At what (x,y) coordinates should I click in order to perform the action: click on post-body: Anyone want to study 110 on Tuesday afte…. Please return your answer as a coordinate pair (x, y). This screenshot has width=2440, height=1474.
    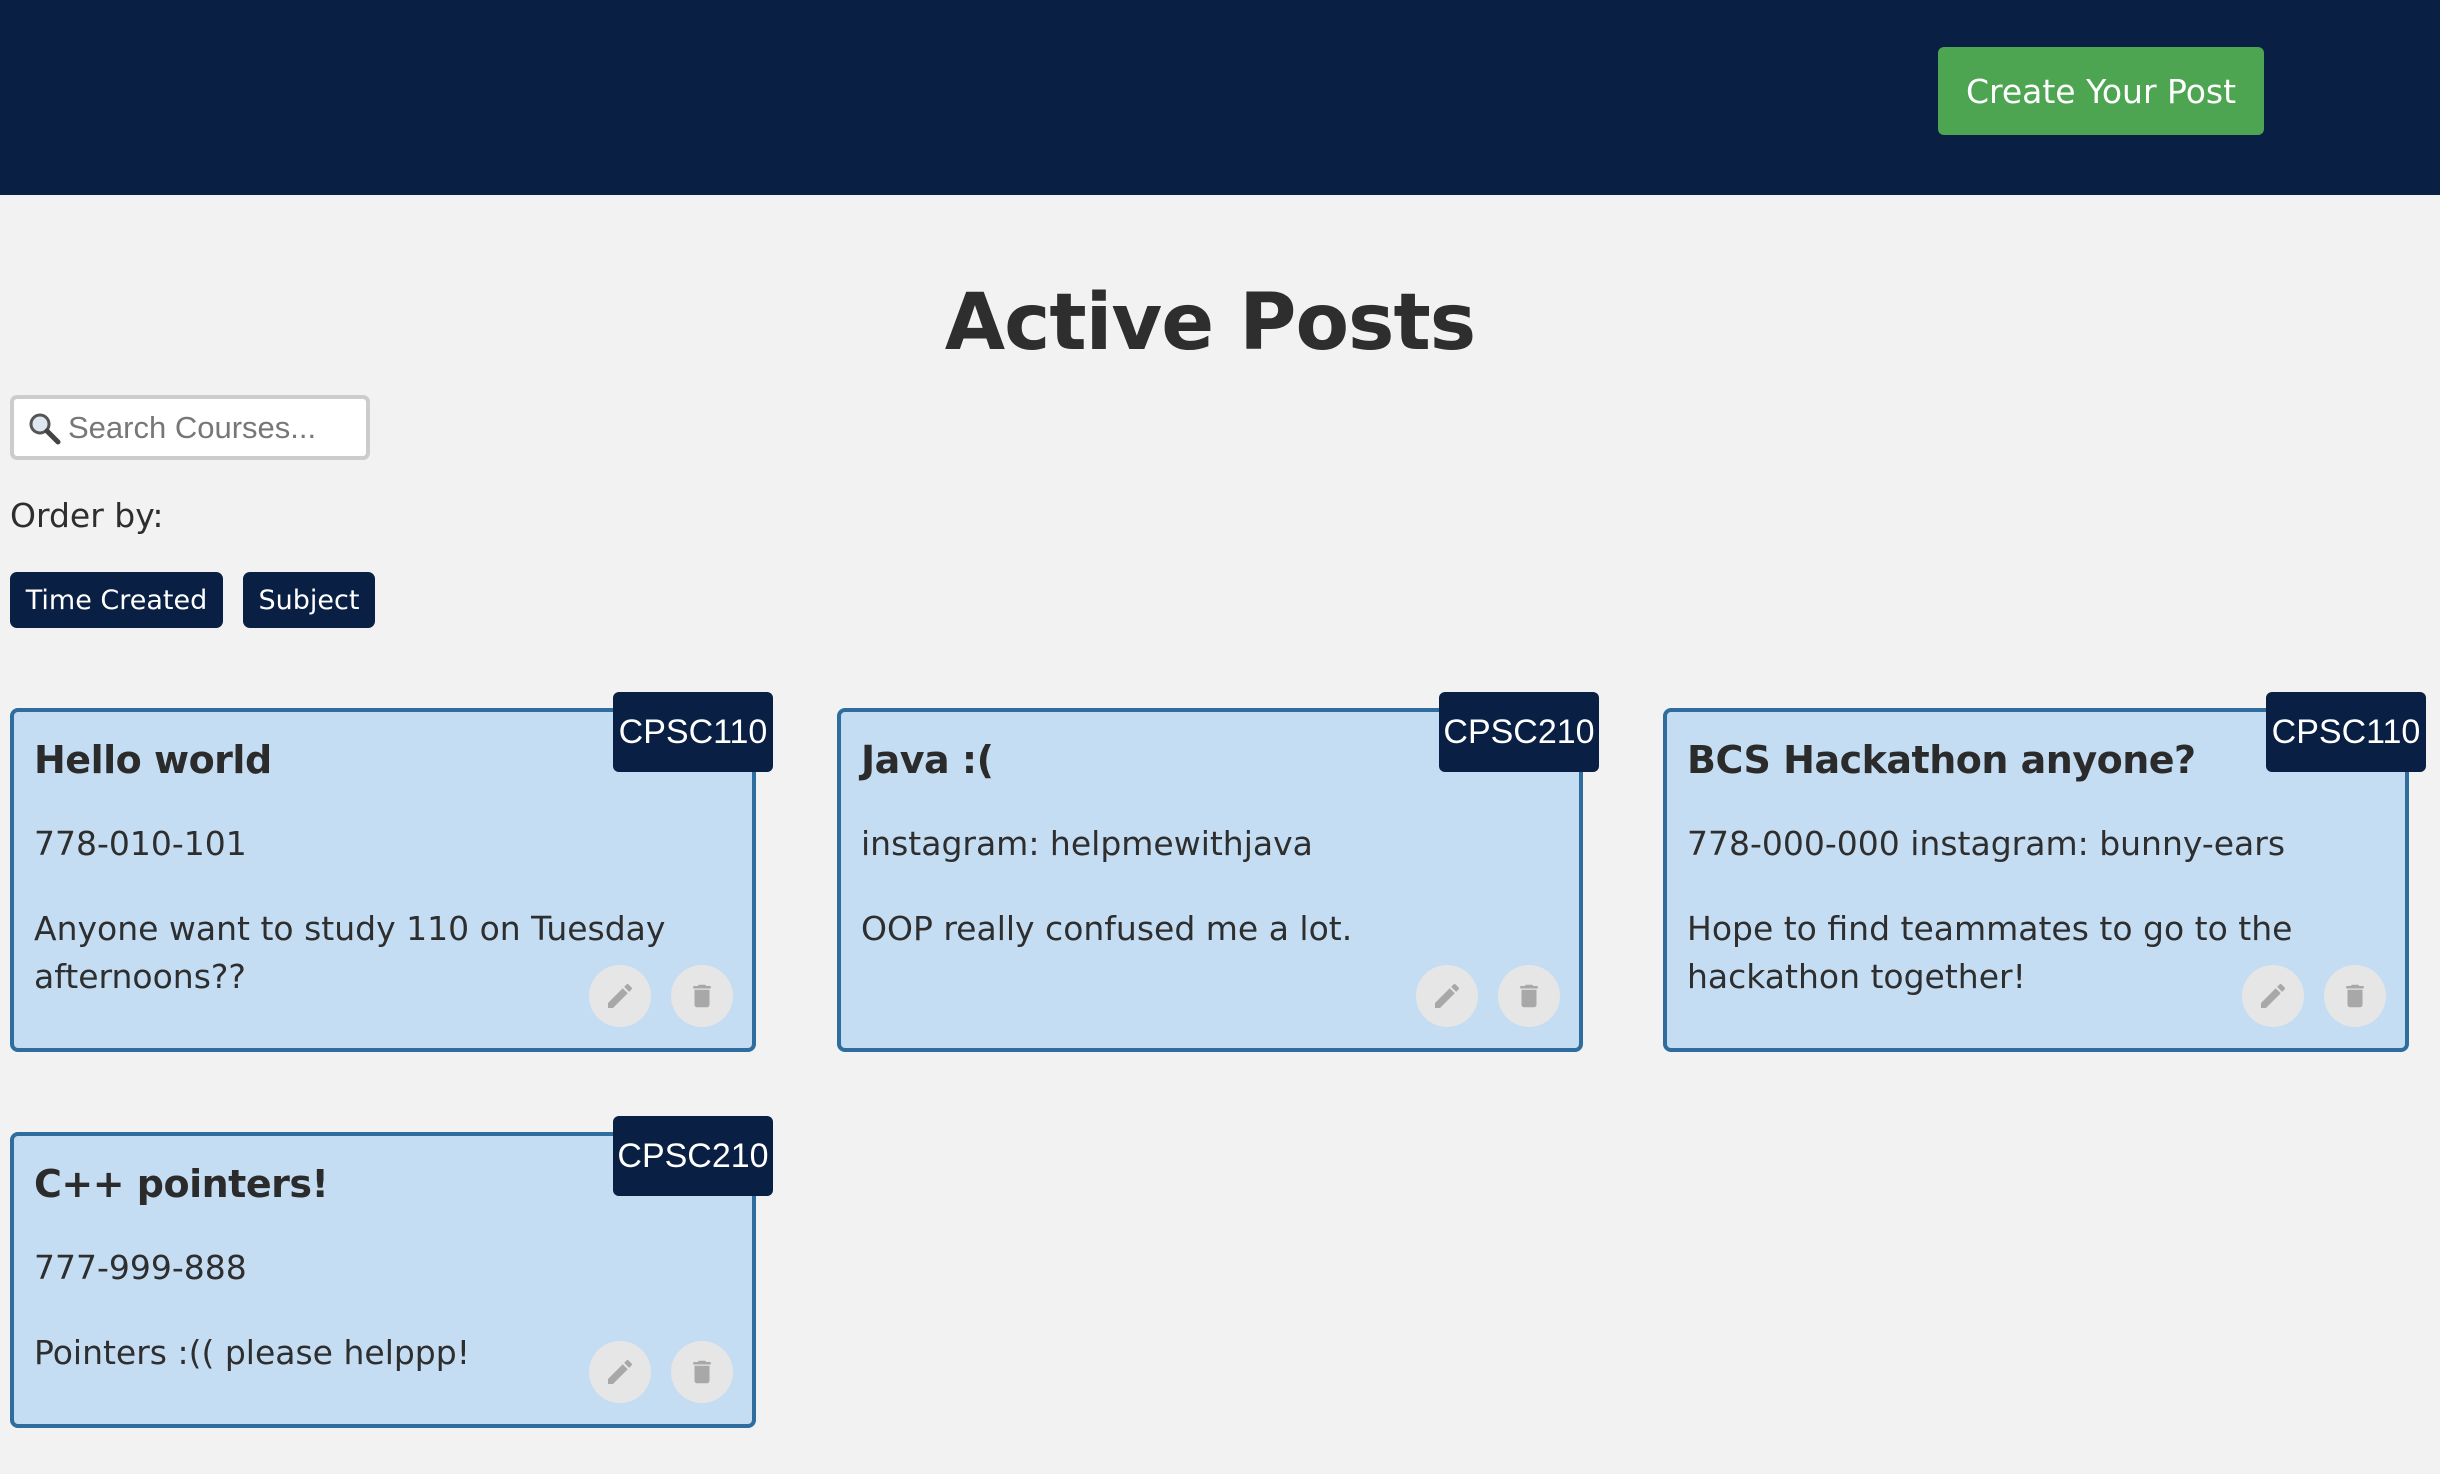
    Looking at the image, I should click on (350, 952).